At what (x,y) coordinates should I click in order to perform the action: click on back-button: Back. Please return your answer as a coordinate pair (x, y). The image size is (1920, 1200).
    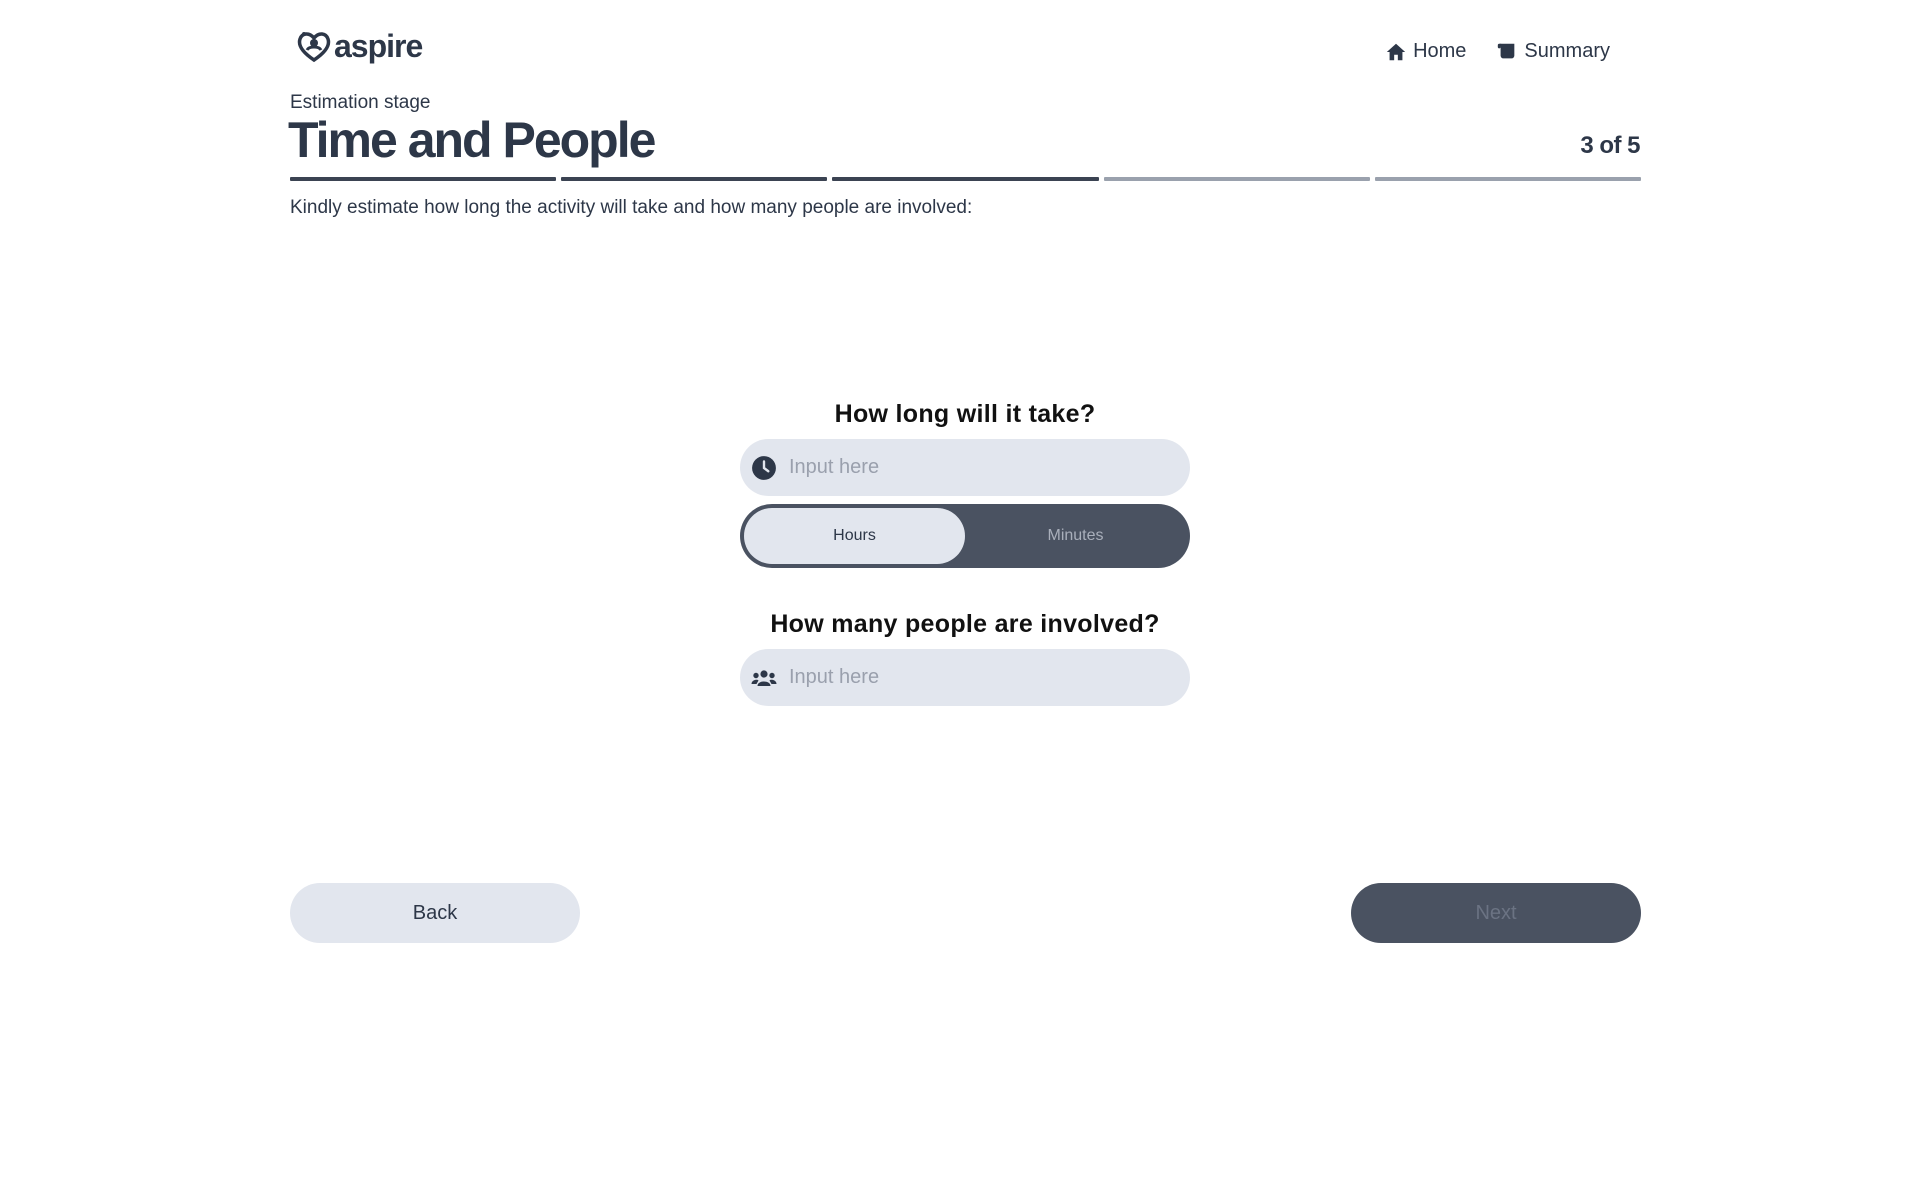
    Looking at the image, I should click on (435, 913).